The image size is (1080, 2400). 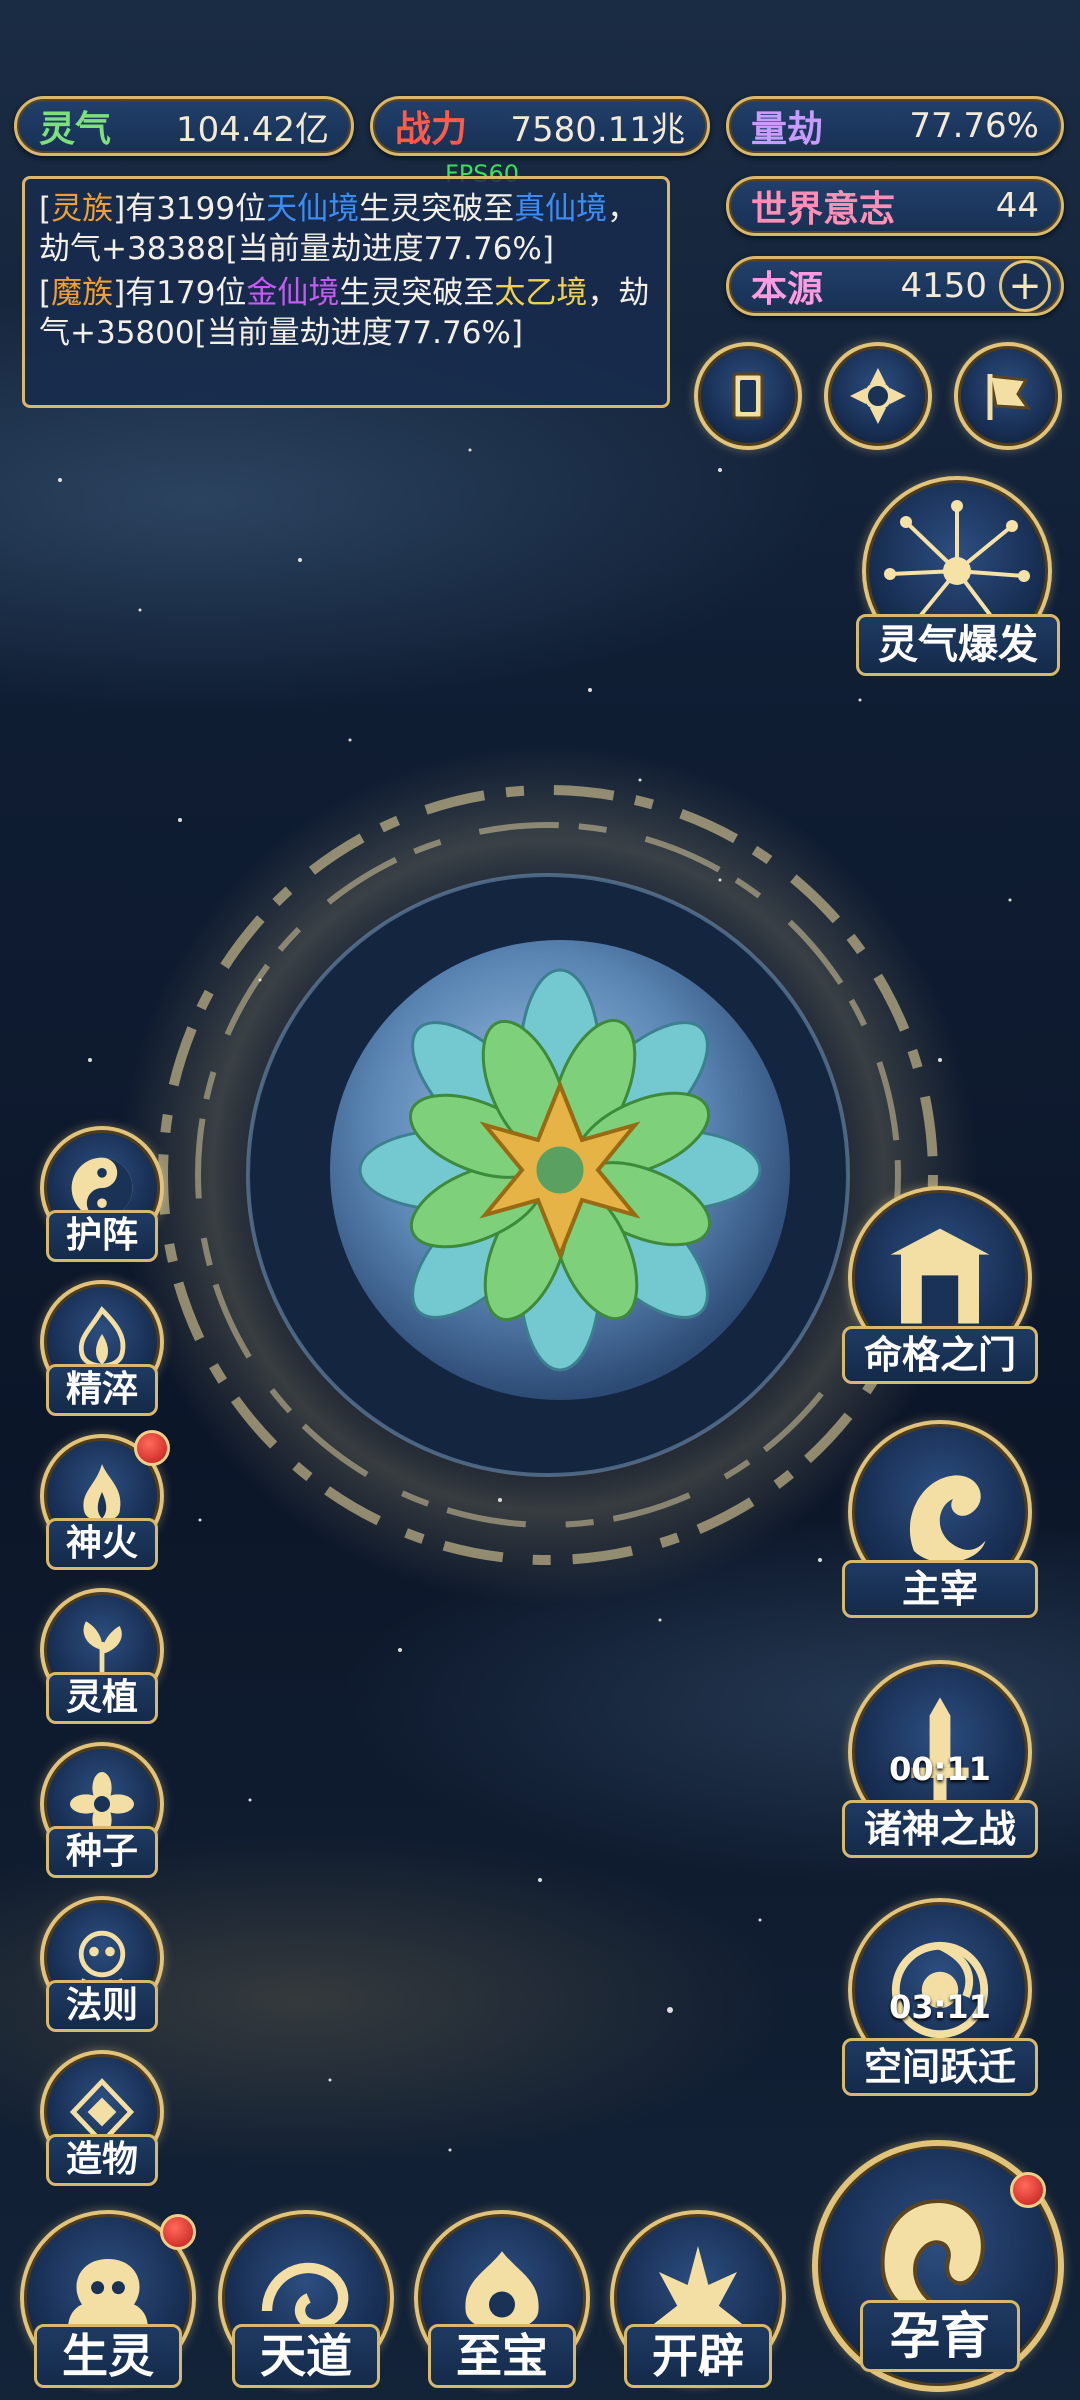 I want to click on left-menu-label: 造物, so click(x=102, y=2160).